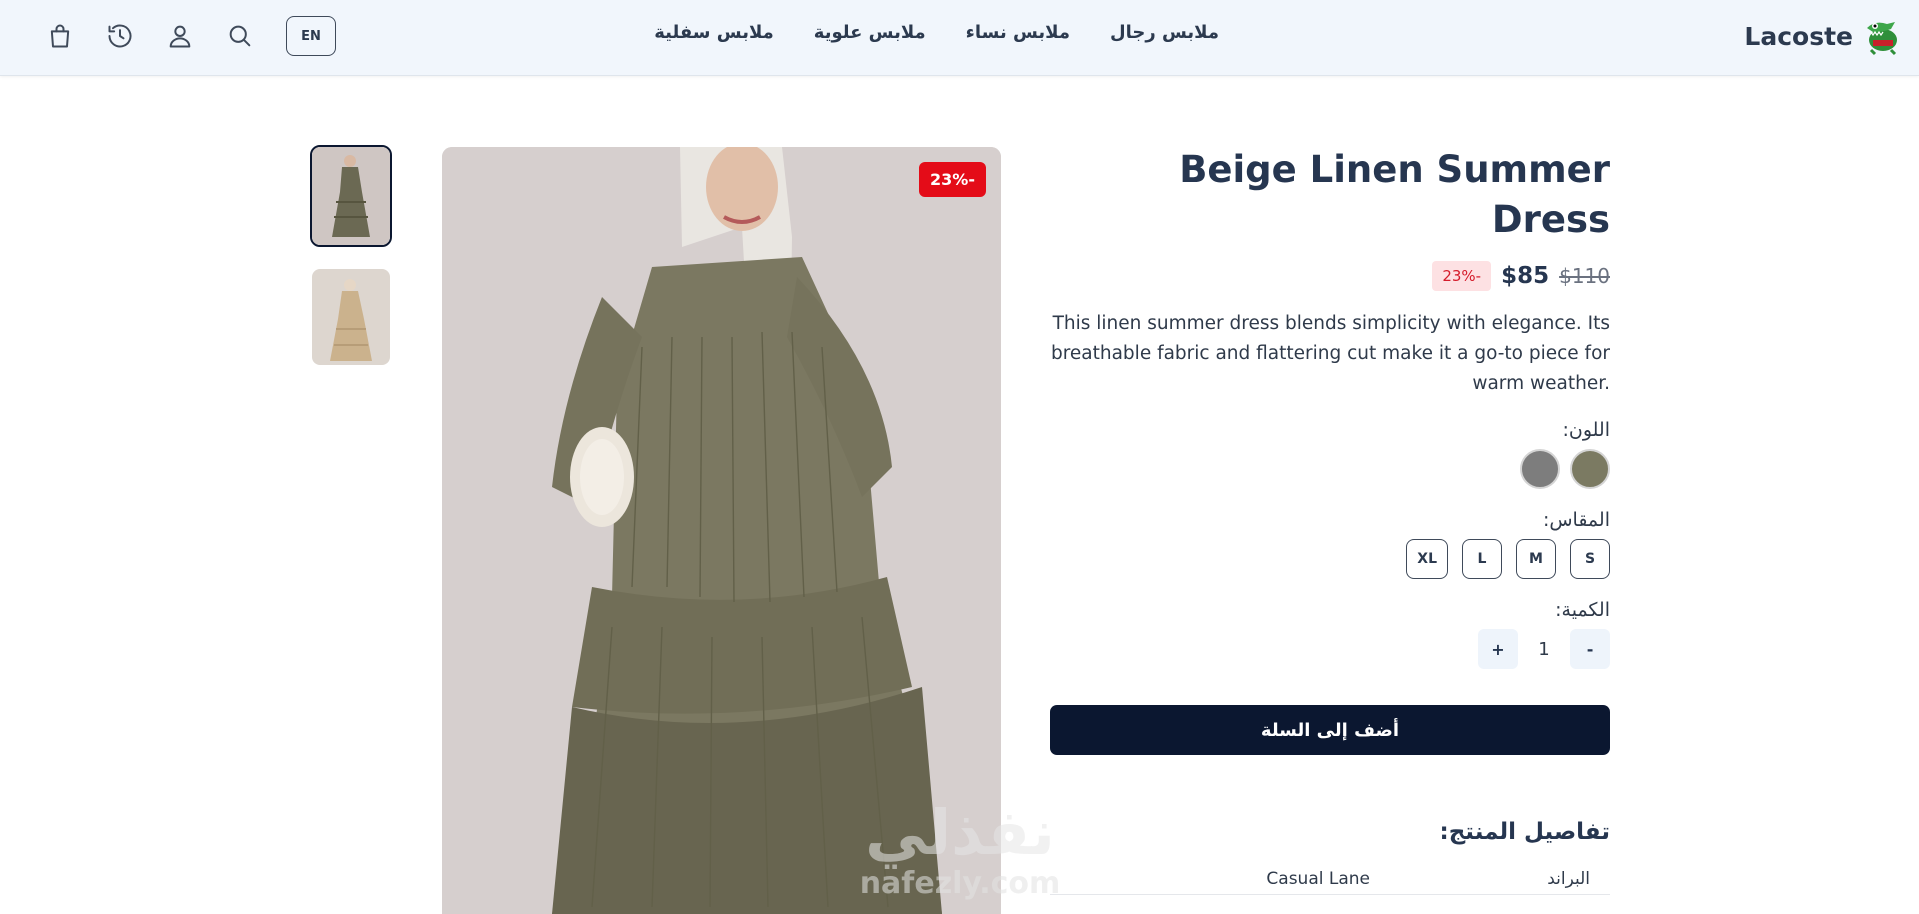 The image size is (1919, 914). I want to click on user-icon, so click(180, 36).